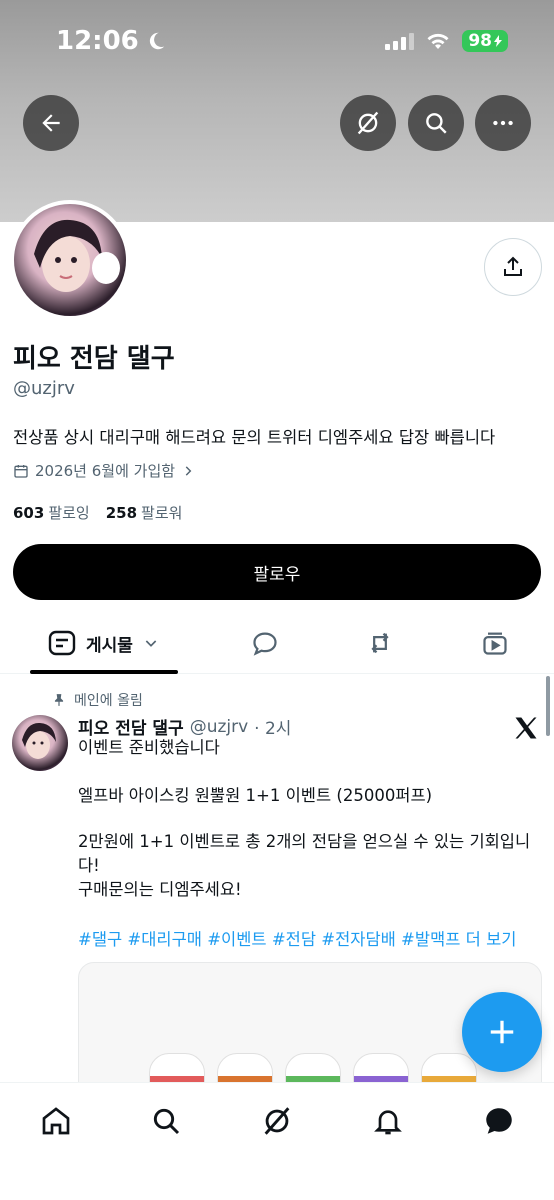  I want to click on chevron-right-icon, so click(188, 470).